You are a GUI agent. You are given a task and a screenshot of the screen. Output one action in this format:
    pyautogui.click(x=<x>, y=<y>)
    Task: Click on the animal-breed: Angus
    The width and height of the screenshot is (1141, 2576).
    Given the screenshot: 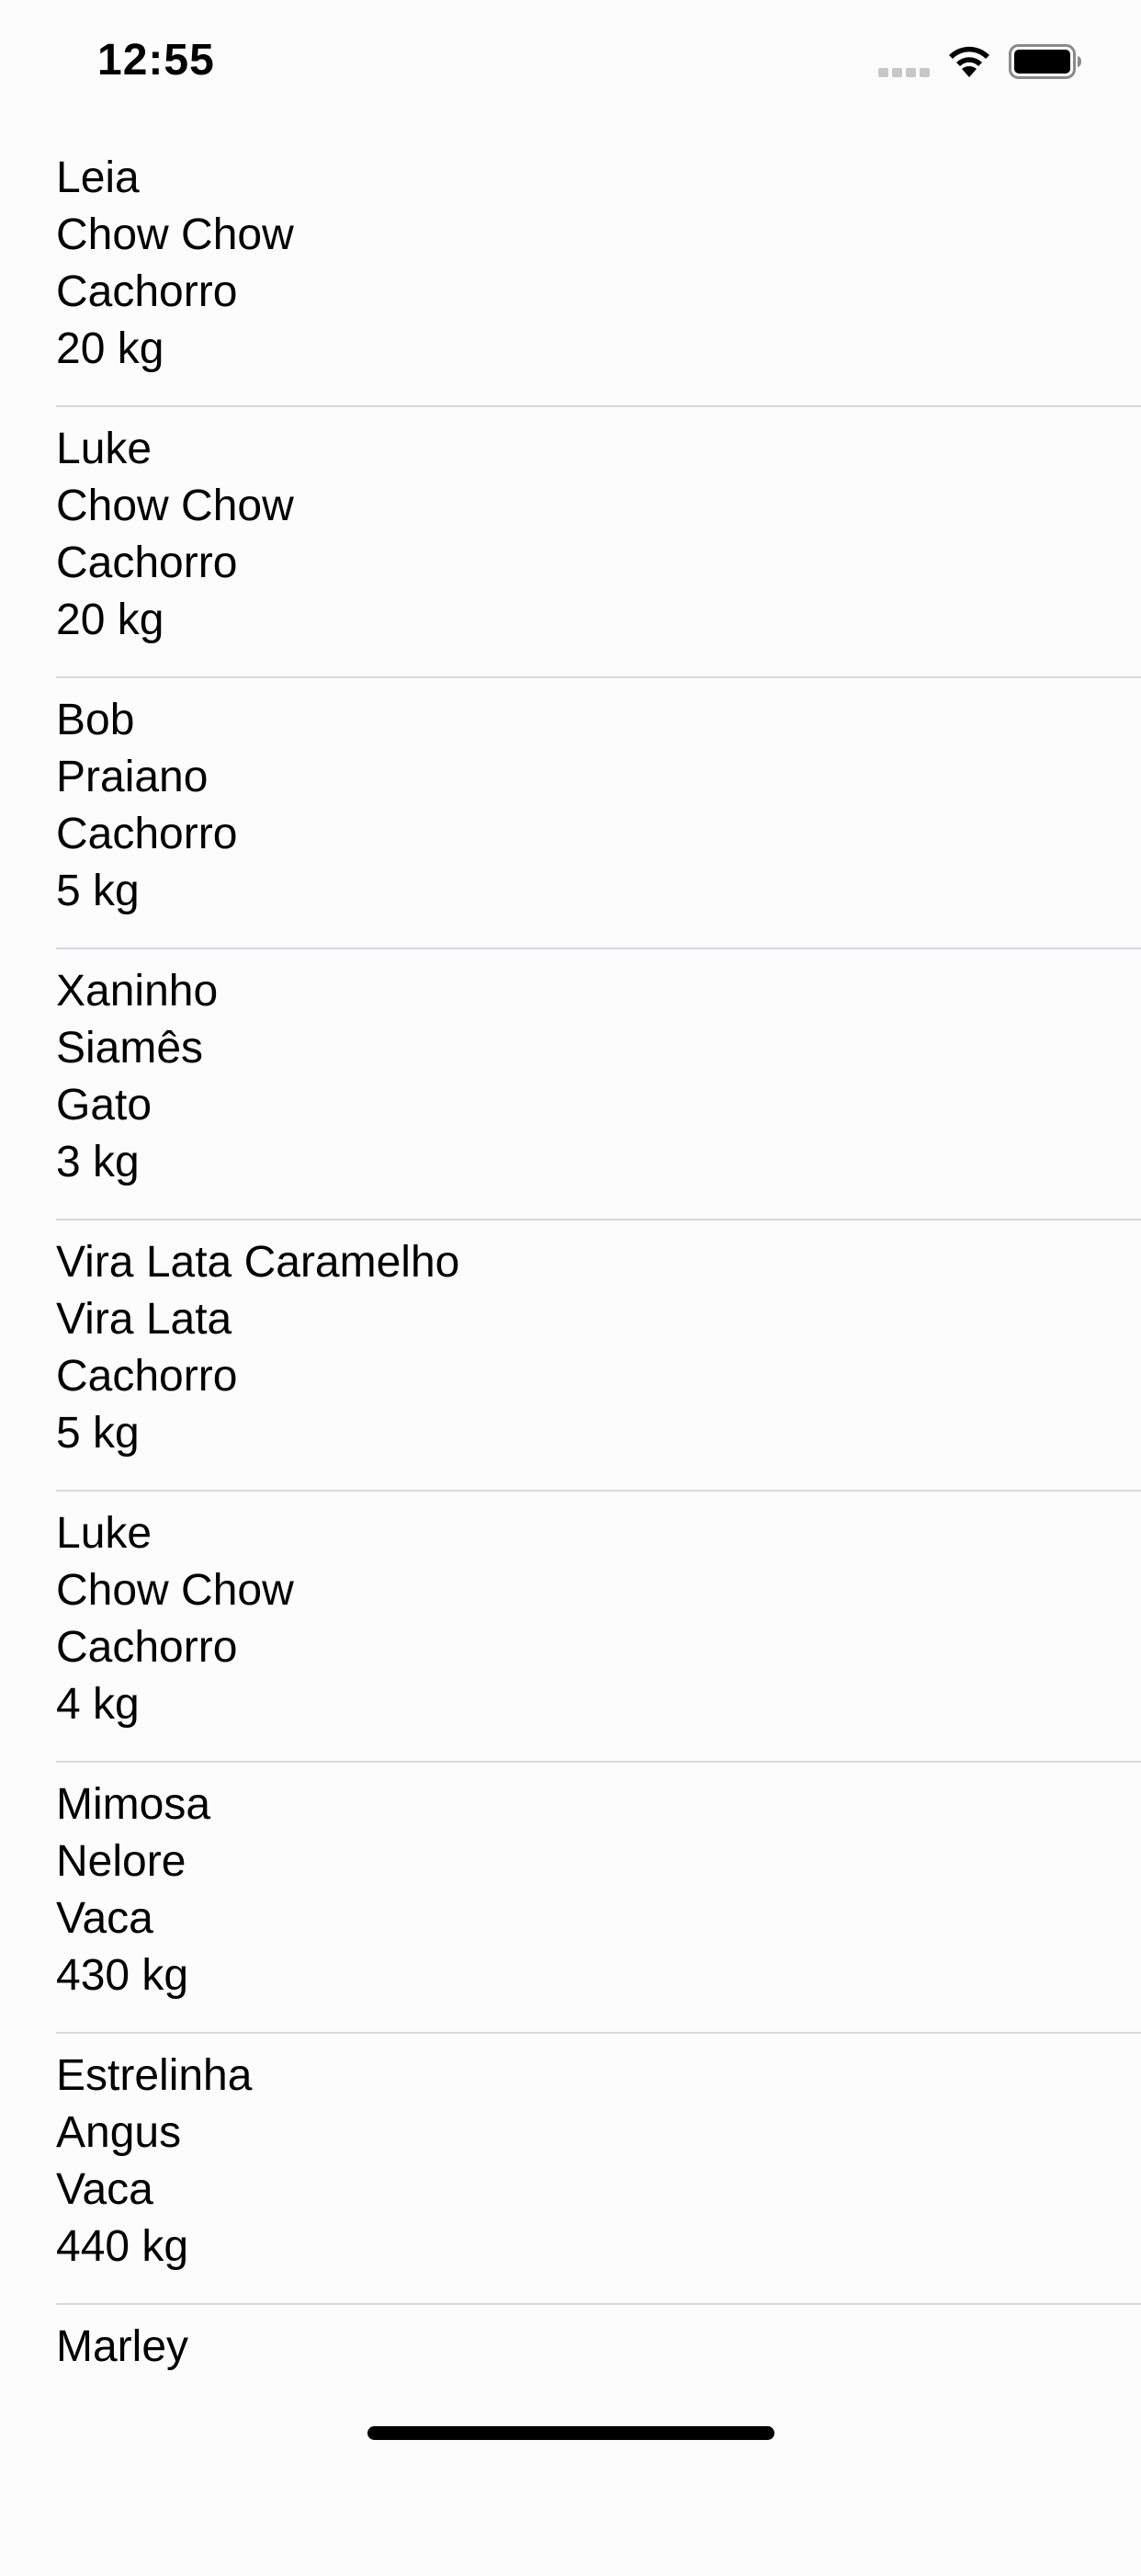 What is the action you would take?
    pyautogui.click(x=119, y=2132)
    